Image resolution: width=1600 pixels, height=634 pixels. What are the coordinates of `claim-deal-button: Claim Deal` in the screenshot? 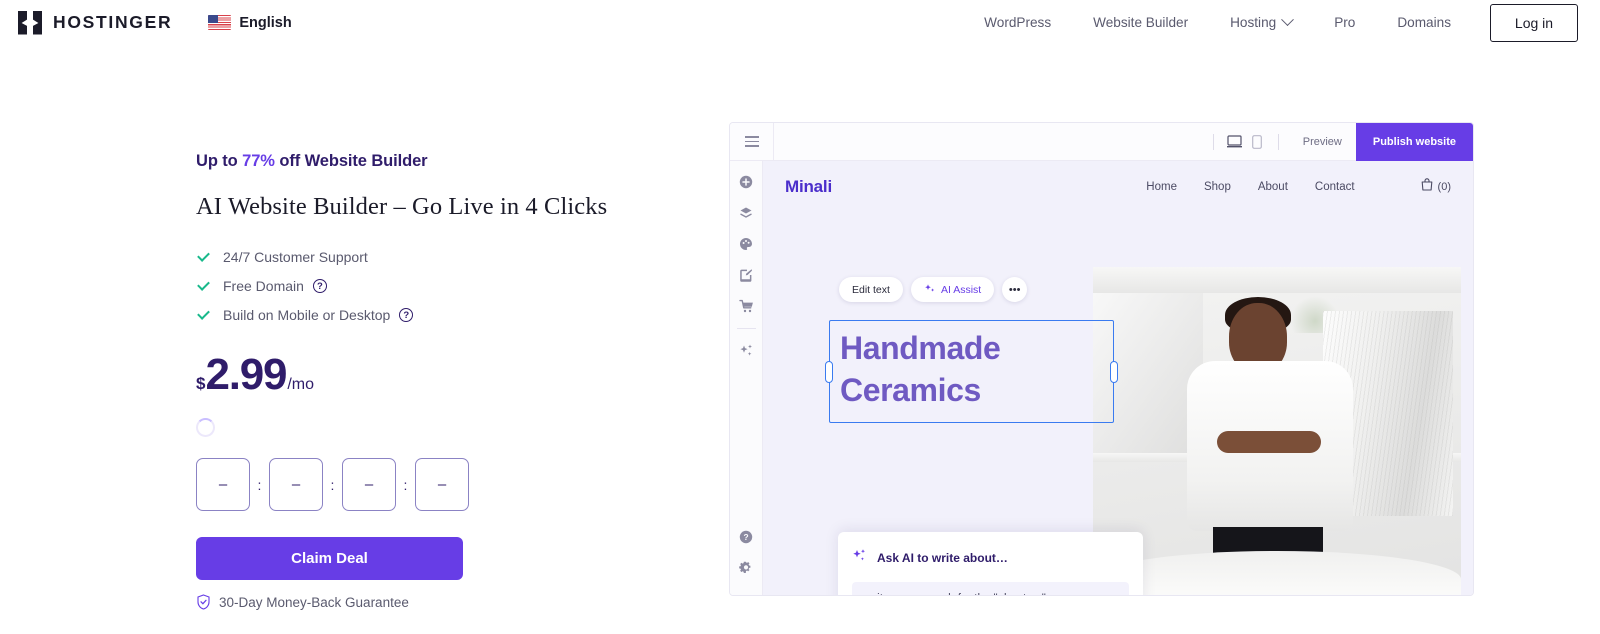 It's located at (329, 558).